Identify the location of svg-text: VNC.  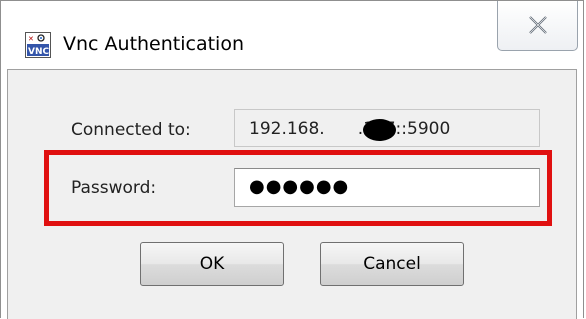
(38, 52).